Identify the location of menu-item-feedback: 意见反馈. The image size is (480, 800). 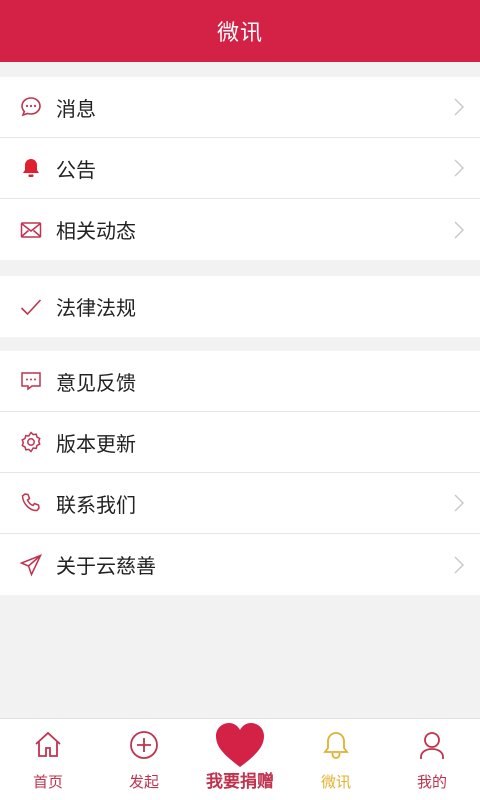
(240, 381).